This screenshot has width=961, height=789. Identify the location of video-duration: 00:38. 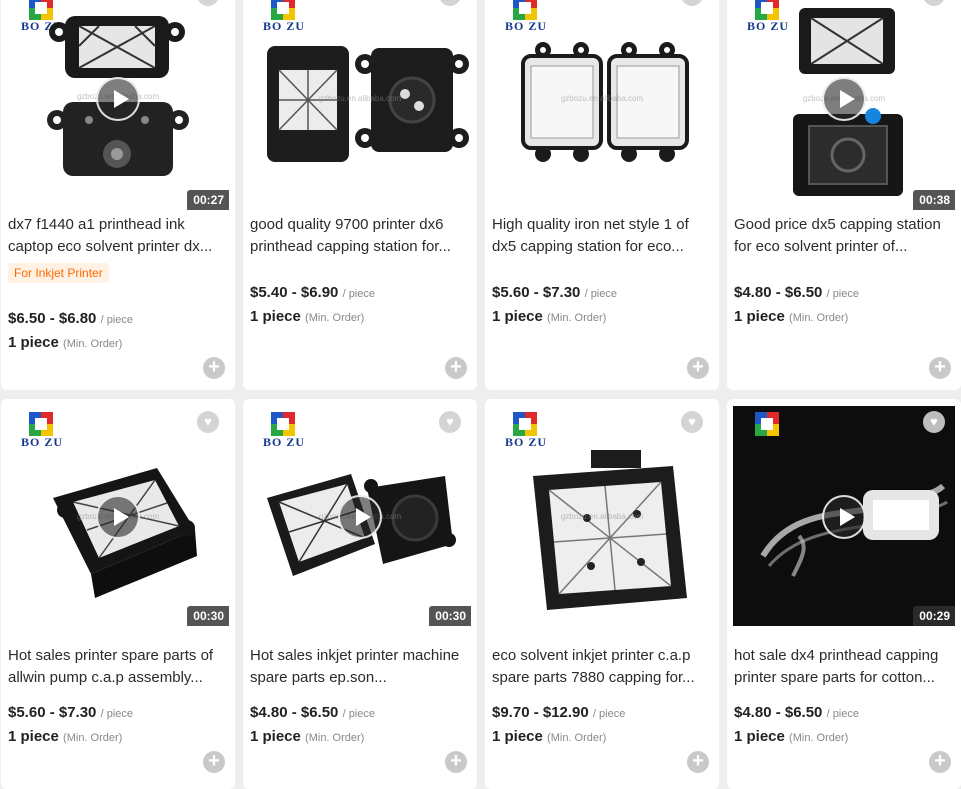
(934, 200).